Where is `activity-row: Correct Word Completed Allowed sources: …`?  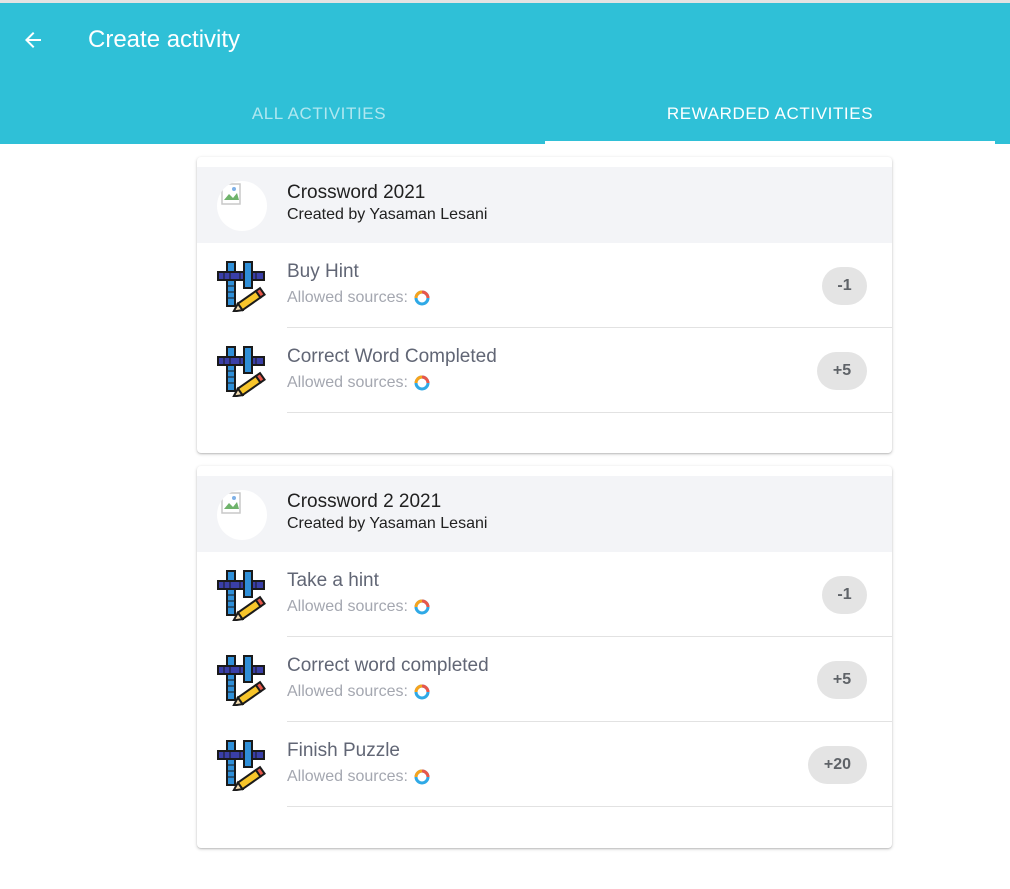 activity-row: Correct Word Completed Allowed sources: … is located at coordinates (544, 370).